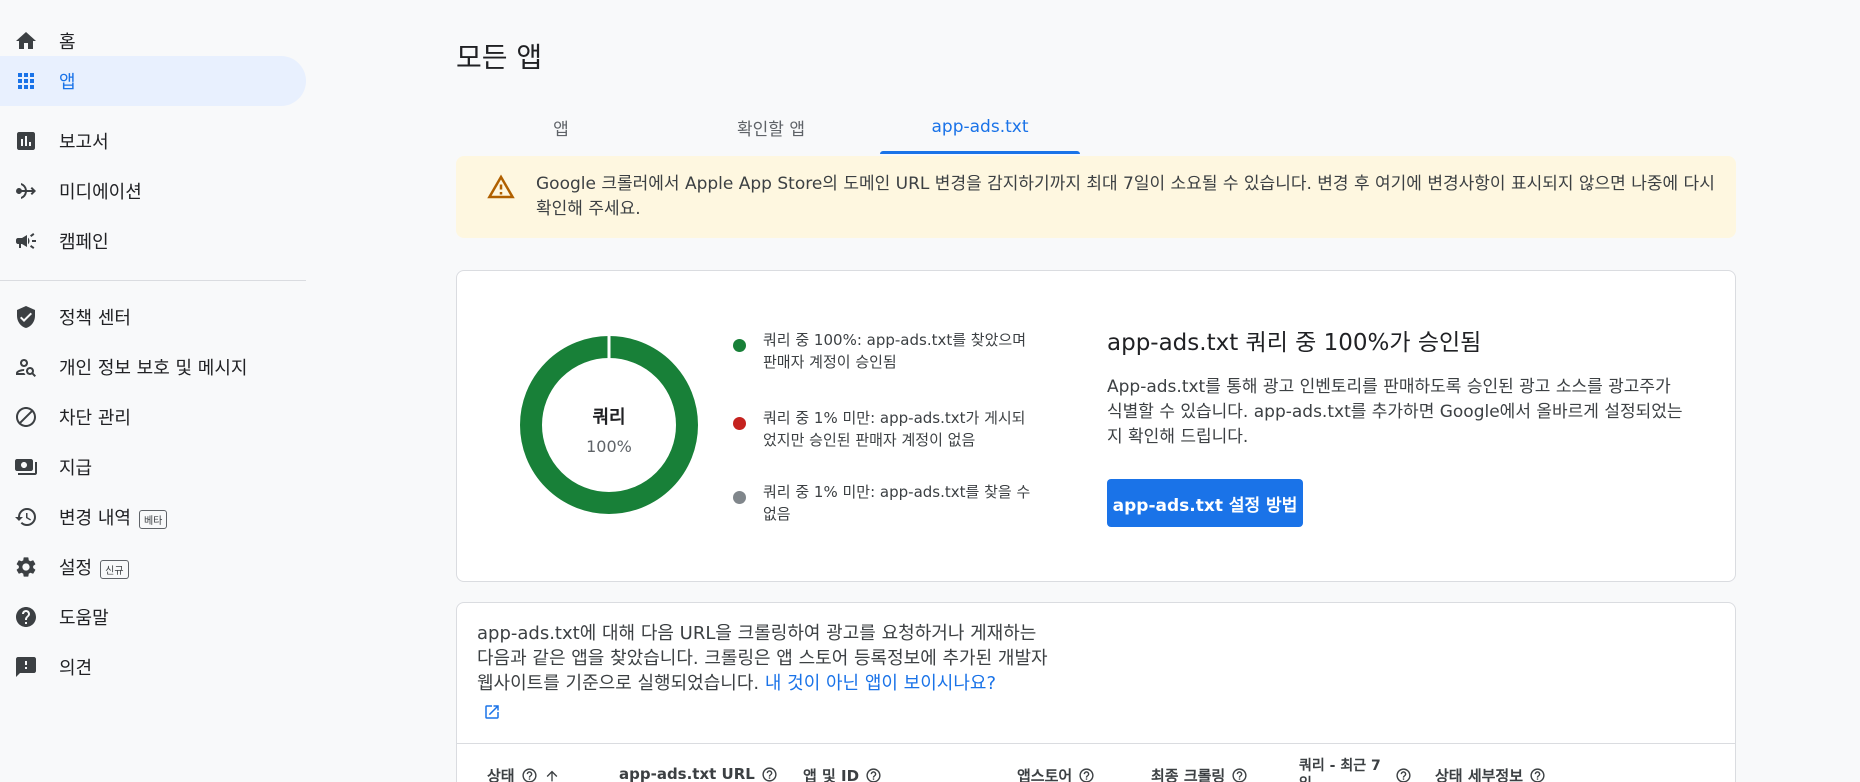 The height and width of the screenshot is (782, 1860). I want to click on sidebar-item-label: 의견, so click(76, 668).